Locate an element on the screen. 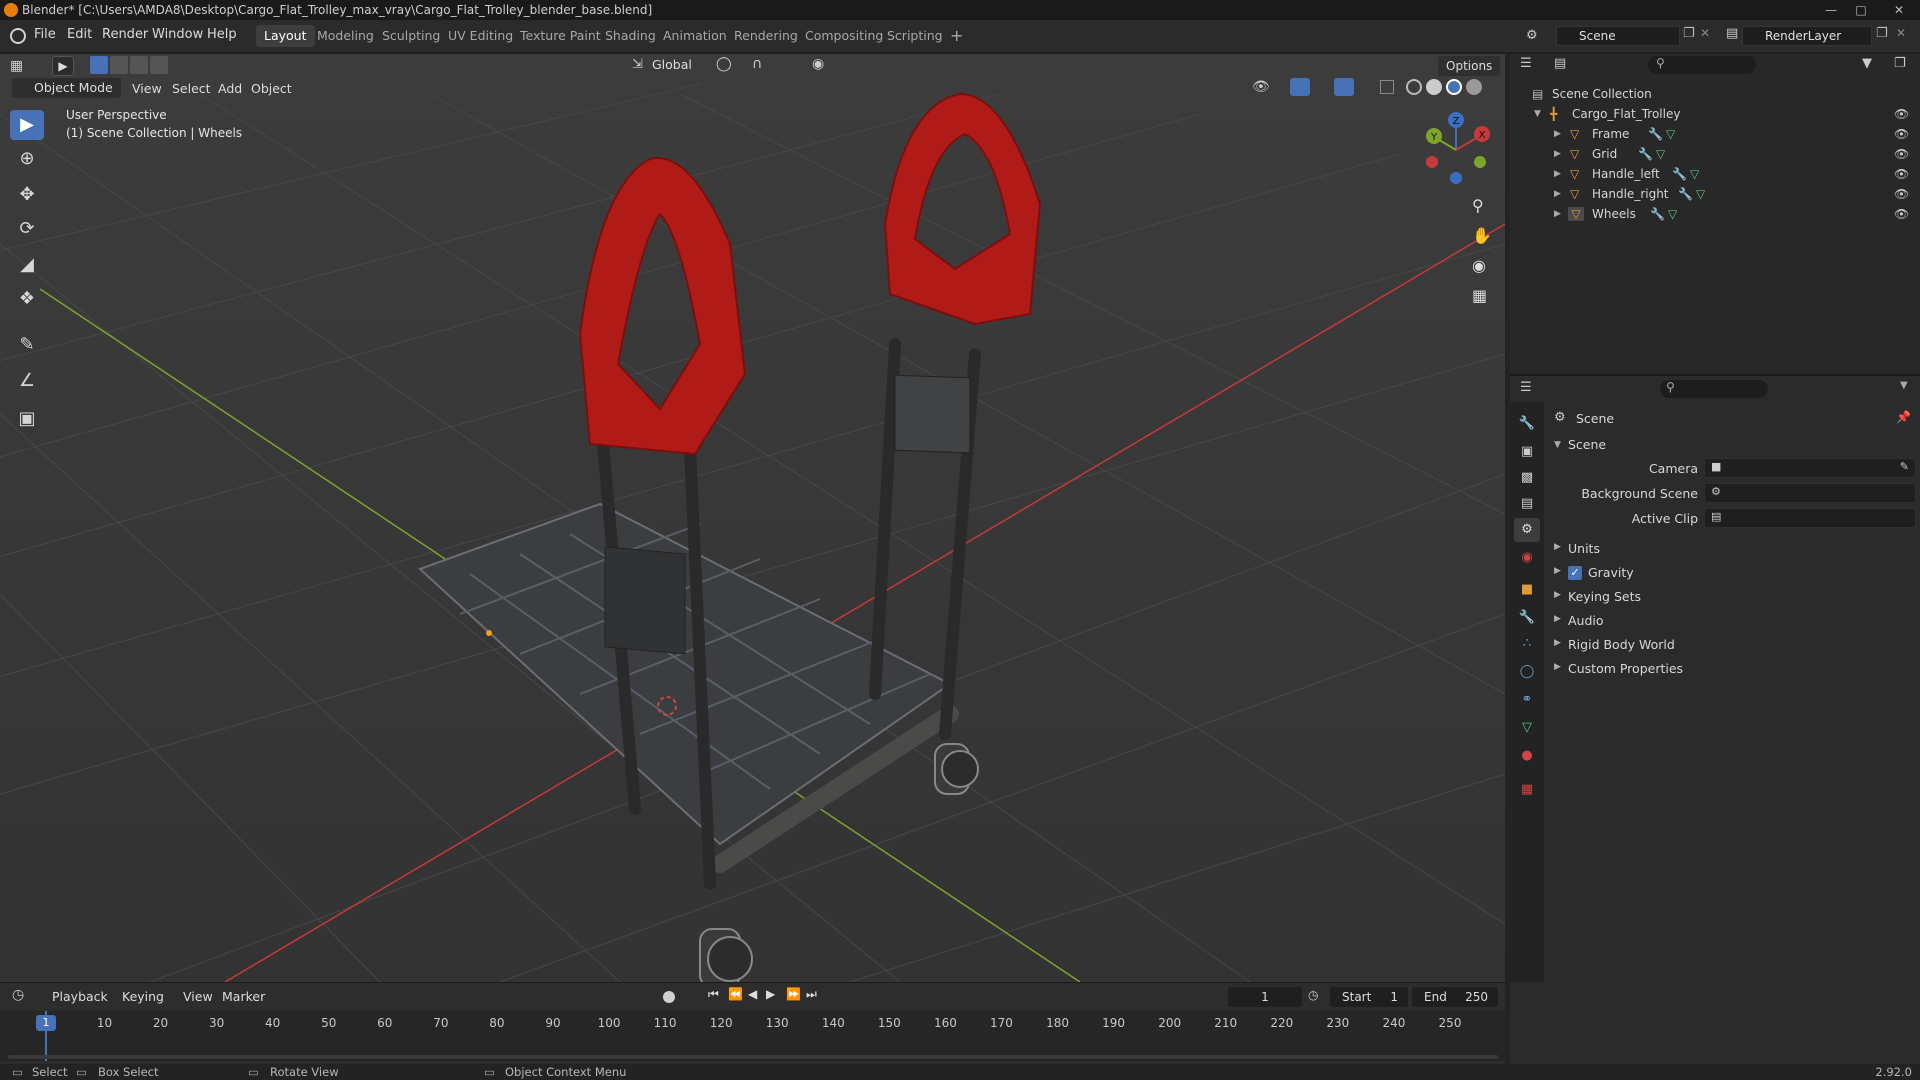  outliner-row-scene-collection: ▤ Scene Collection is located at coordinates (1715, 94).